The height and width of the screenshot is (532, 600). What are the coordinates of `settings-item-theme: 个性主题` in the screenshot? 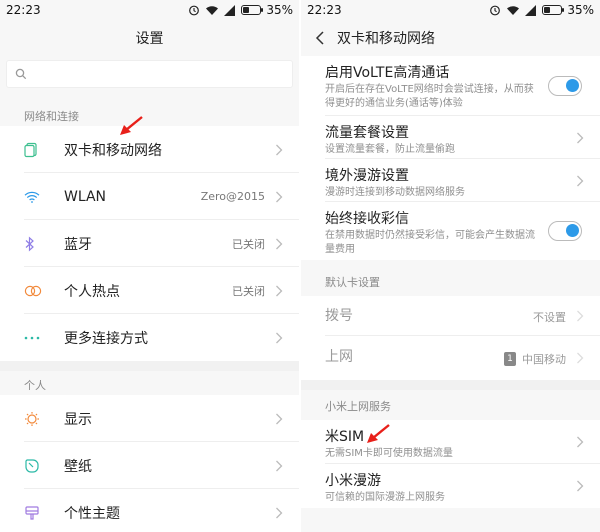 It's located at (149, 510).